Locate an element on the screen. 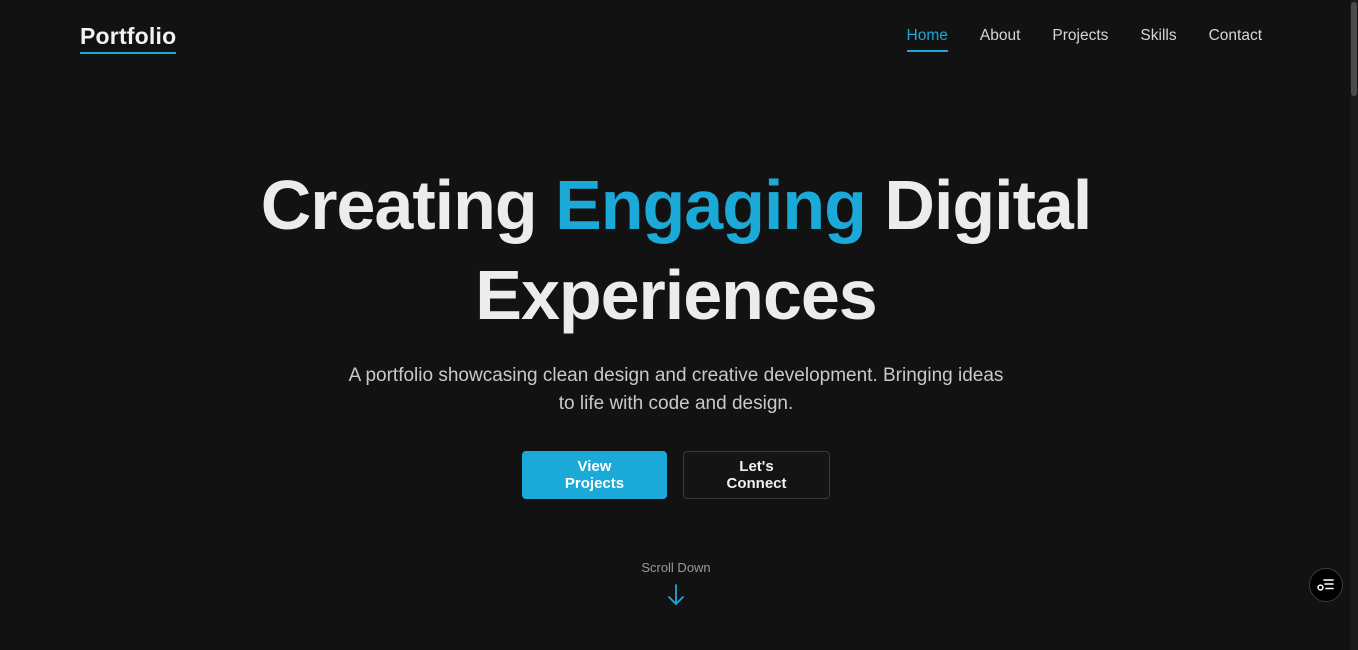 Image resolution: width=1358 pixels, height=650 pixels. nav-link-home: Home is located at coordinates (927, 39).